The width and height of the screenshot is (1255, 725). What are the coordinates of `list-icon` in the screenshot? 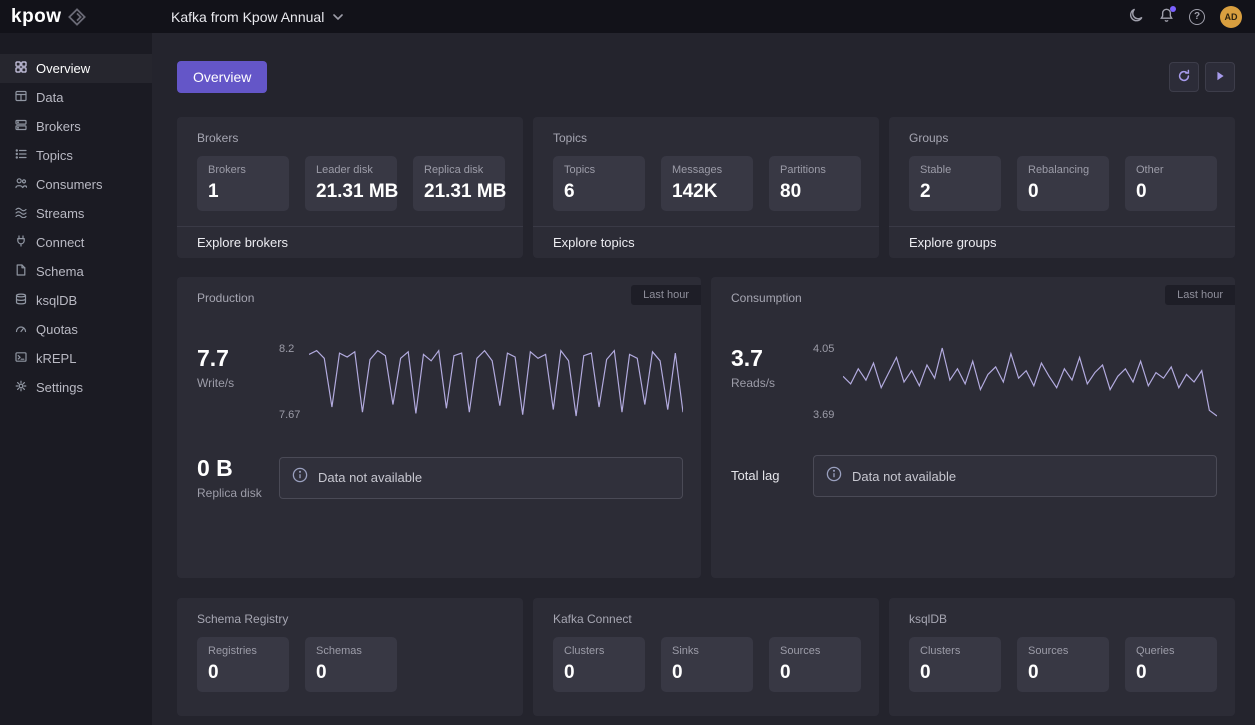 It's located at (21, 155).